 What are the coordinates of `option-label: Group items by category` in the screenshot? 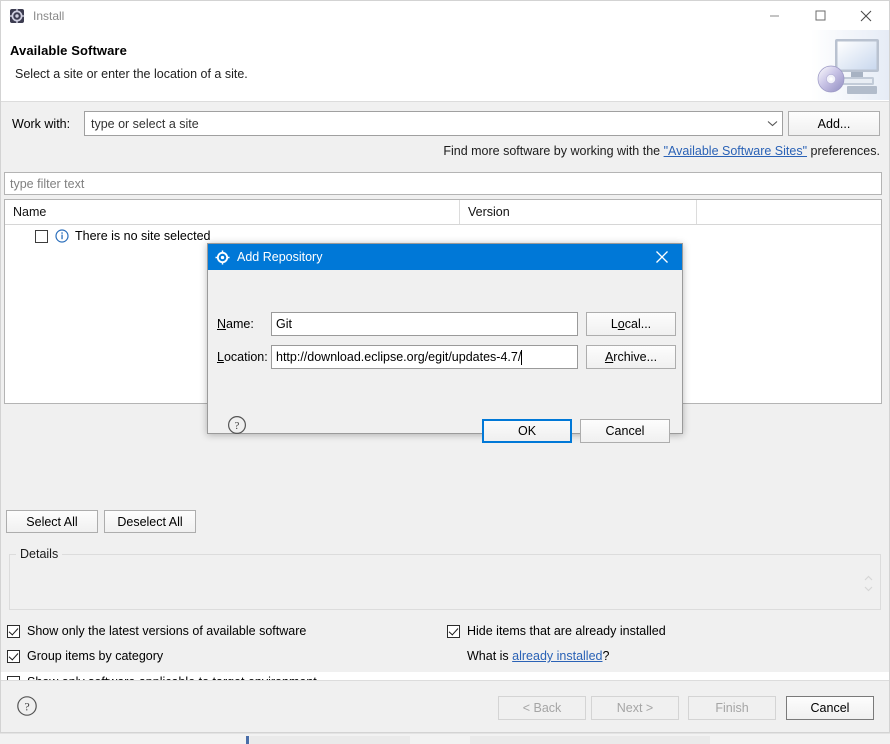 It's located at (95, 656).